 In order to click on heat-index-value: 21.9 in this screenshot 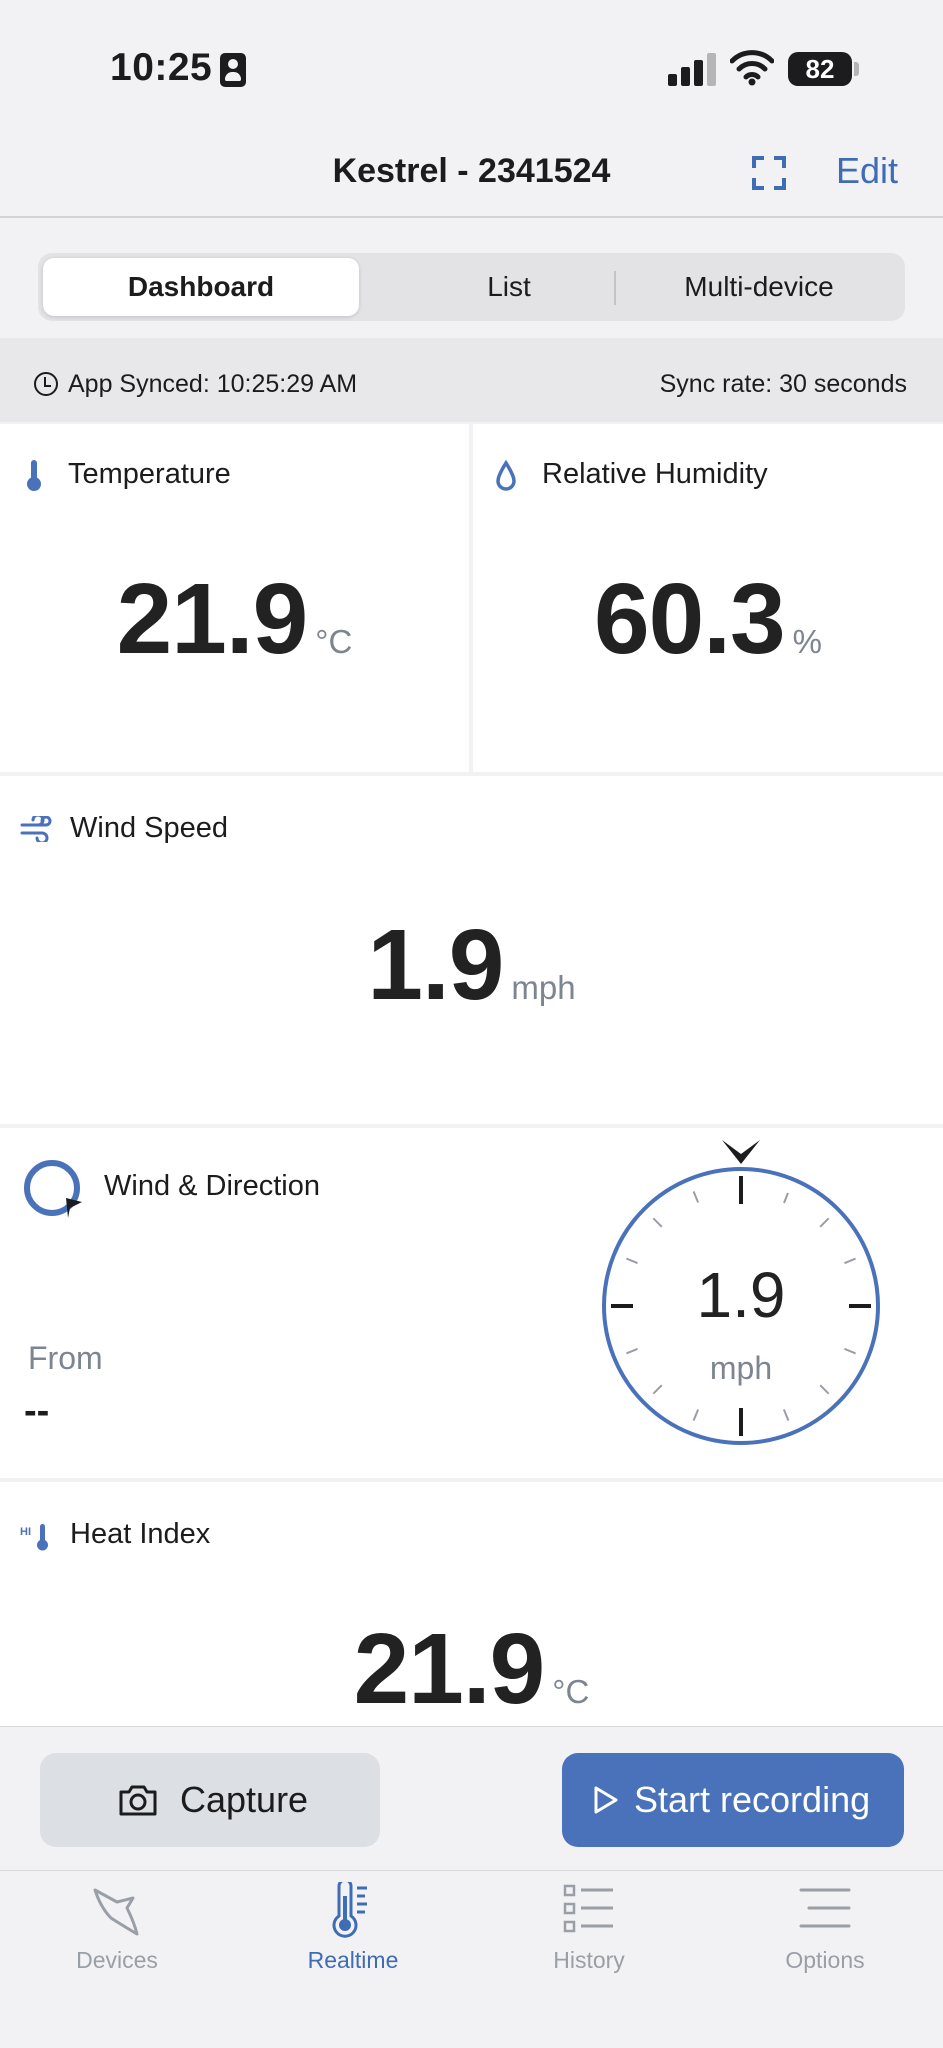, I will do `click(449, 1669)`.